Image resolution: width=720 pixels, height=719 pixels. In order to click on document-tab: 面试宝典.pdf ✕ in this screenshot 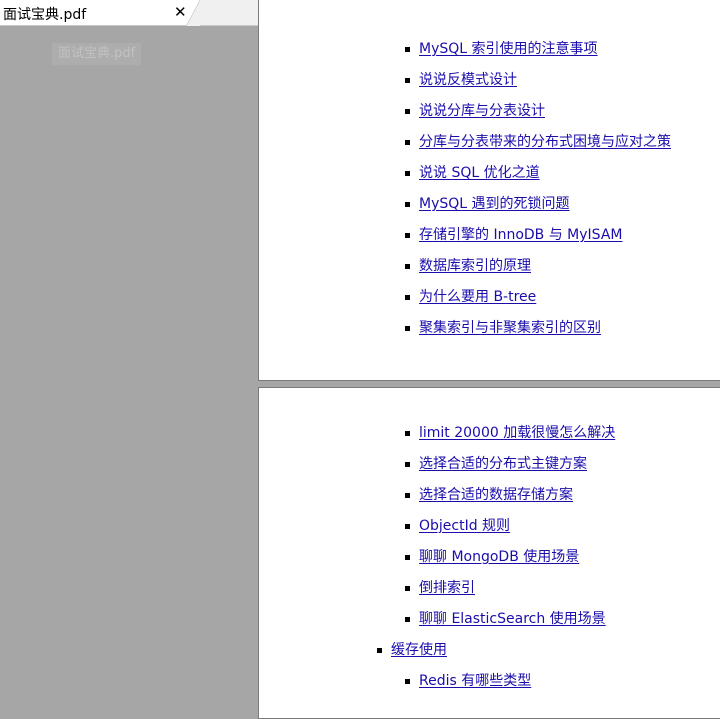, I will do `click(93, 12)`.